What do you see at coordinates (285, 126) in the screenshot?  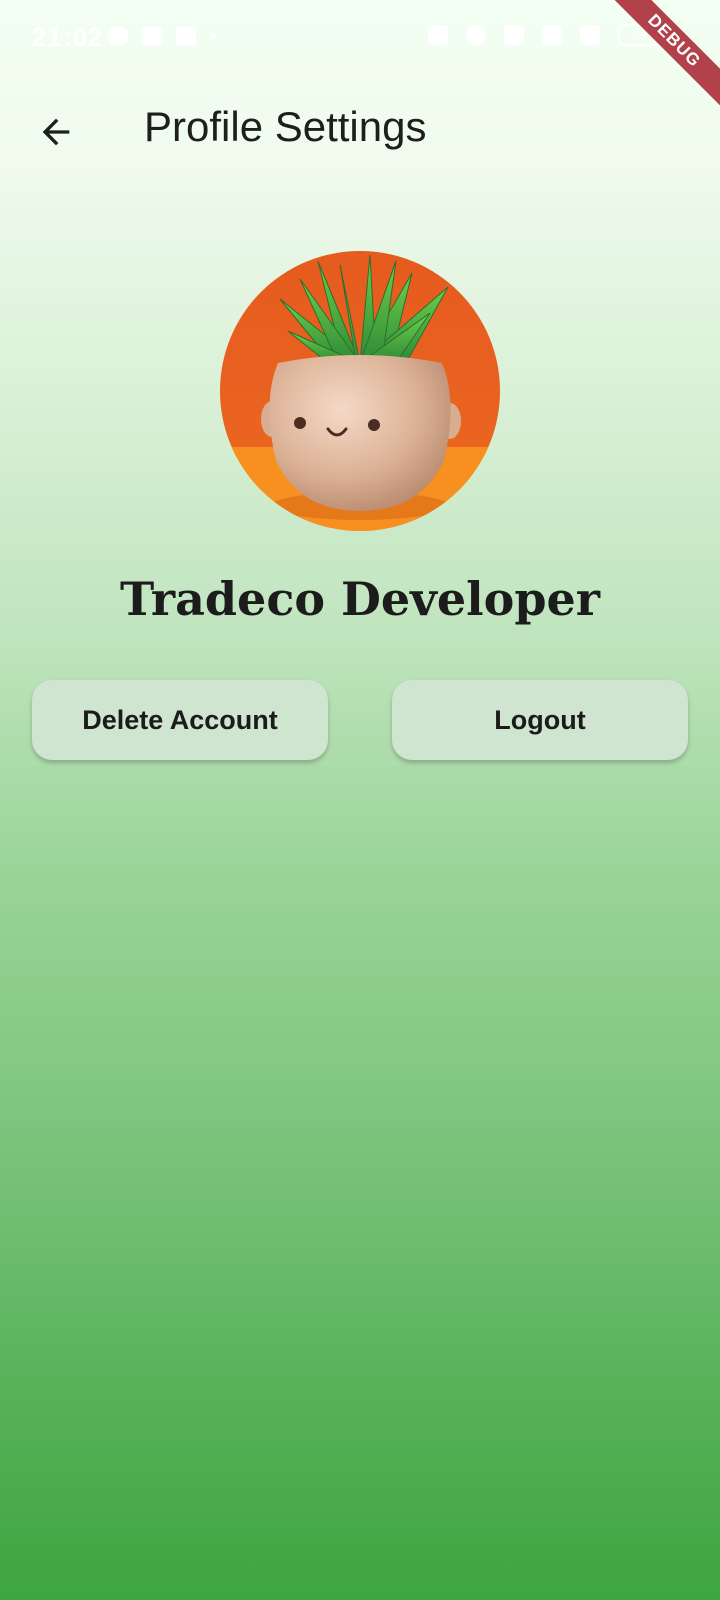 I see `page-title: Profile Settings` at bounding box center [285, 126].